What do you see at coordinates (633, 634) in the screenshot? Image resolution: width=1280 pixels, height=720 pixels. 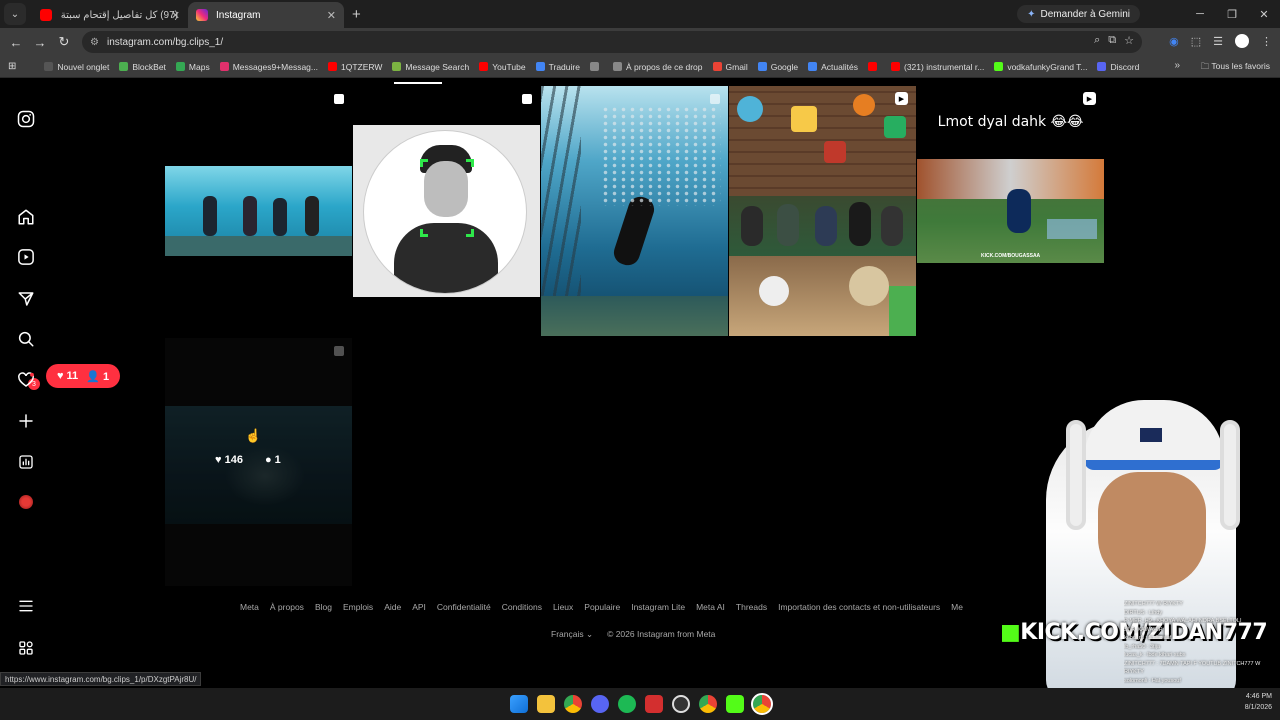 I see `footer-meta: Français ⌄ © 2026 Instagram from Meta` at bounding box center [633, 634].